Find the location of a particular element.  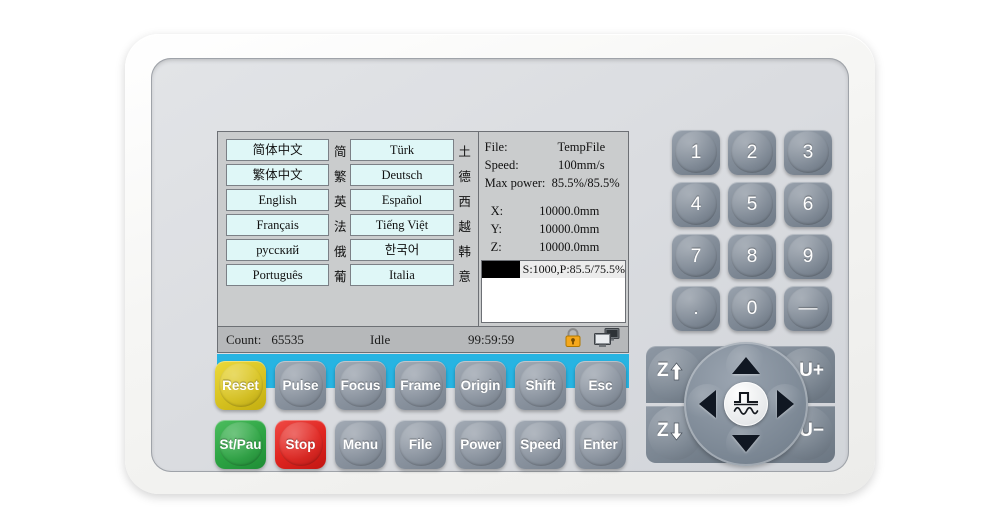

layer-color-swatch is located at coordinates (500, 269).